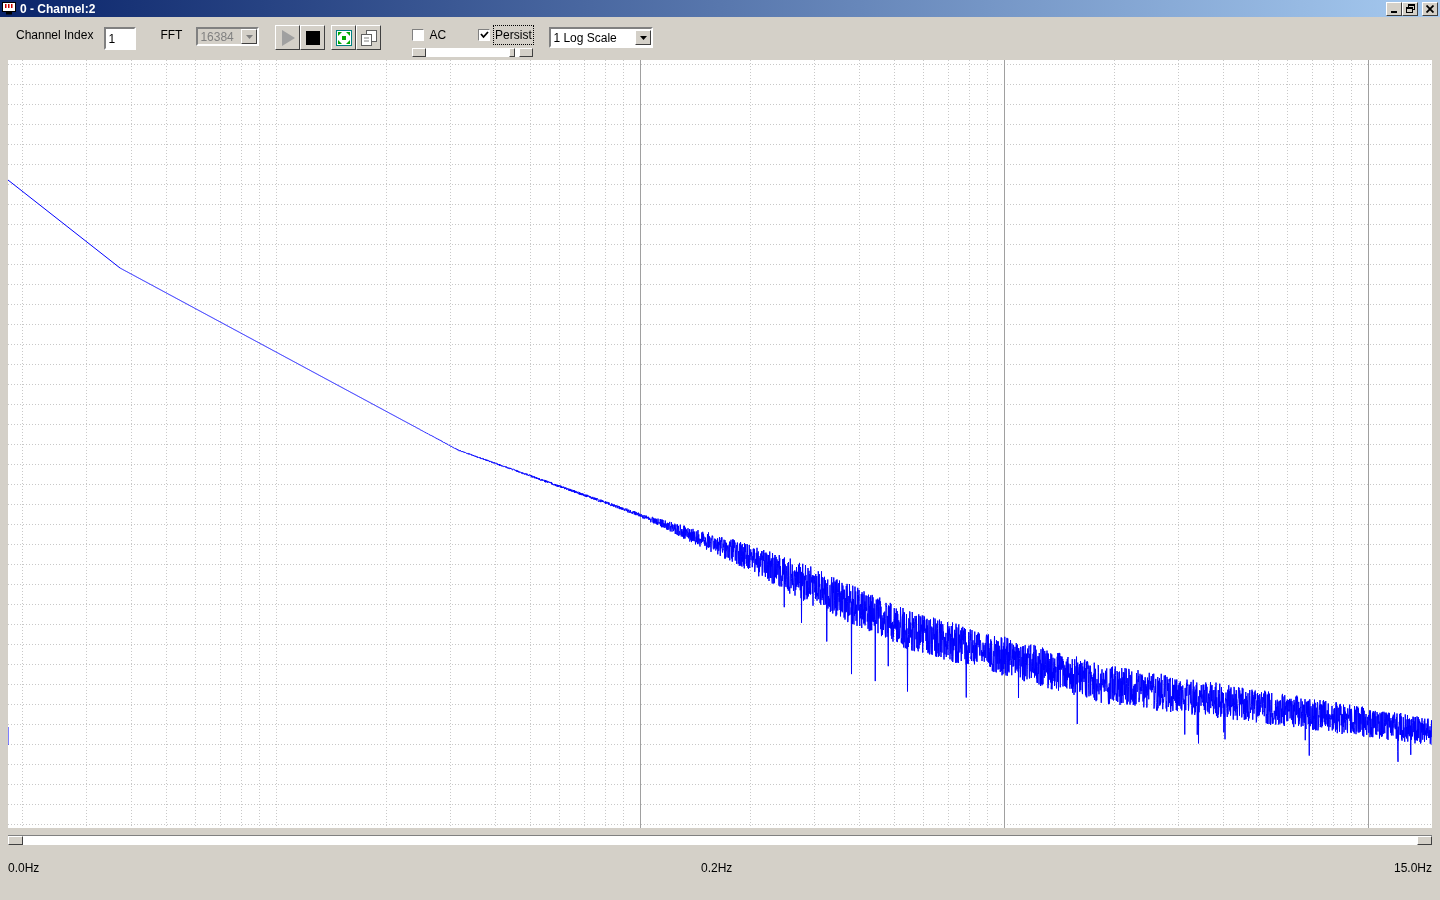 The height and width of the screenshot is (900, 1440). Describe the element at coordinates (512, 52) in the screenshot. I see `slider-thumb` at that location.